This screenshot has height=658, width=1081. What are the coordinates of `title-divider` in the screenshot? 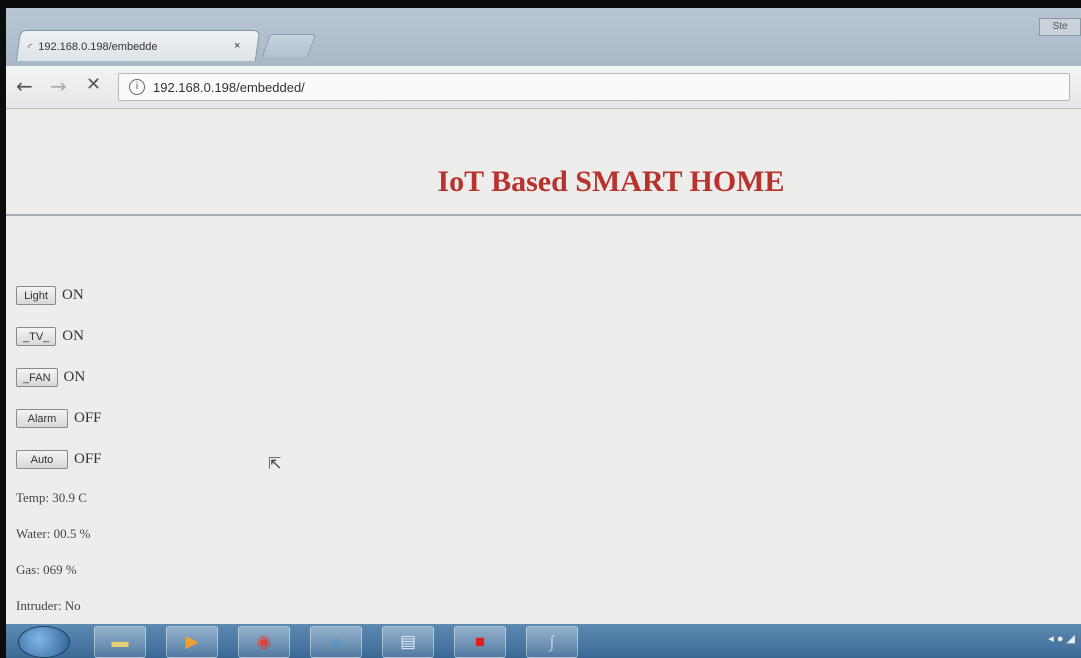 It's located at (543, 215).